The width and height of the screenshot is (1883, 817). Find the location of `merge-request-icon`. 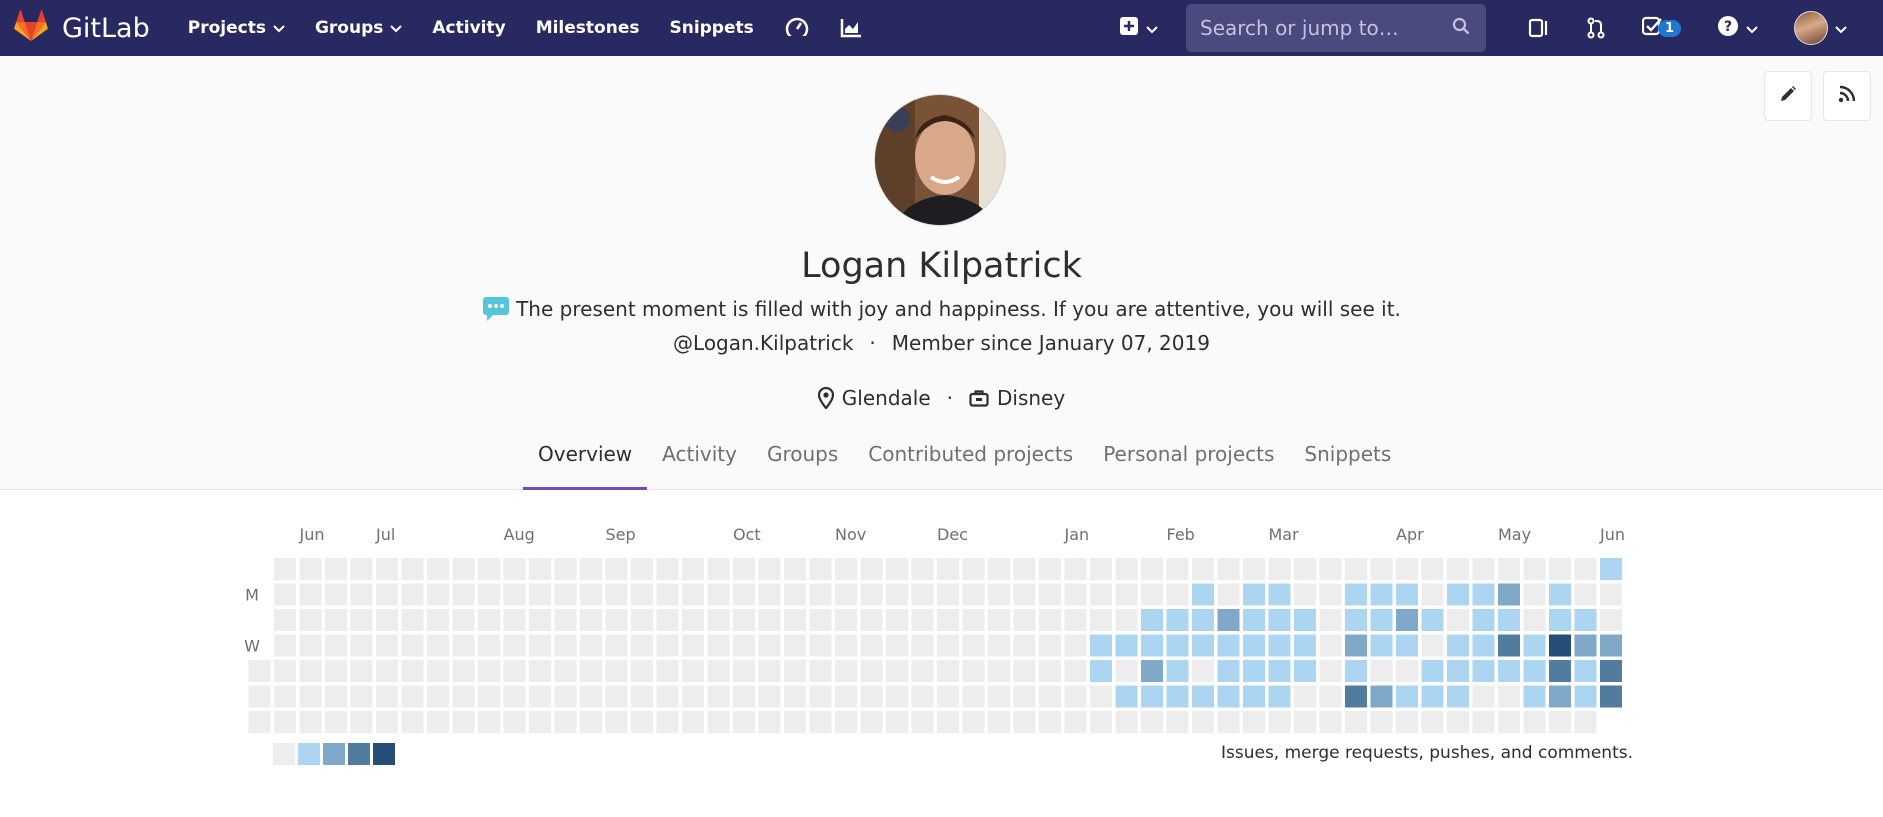

merge-request-icon is located at coordinates (1596, 28).